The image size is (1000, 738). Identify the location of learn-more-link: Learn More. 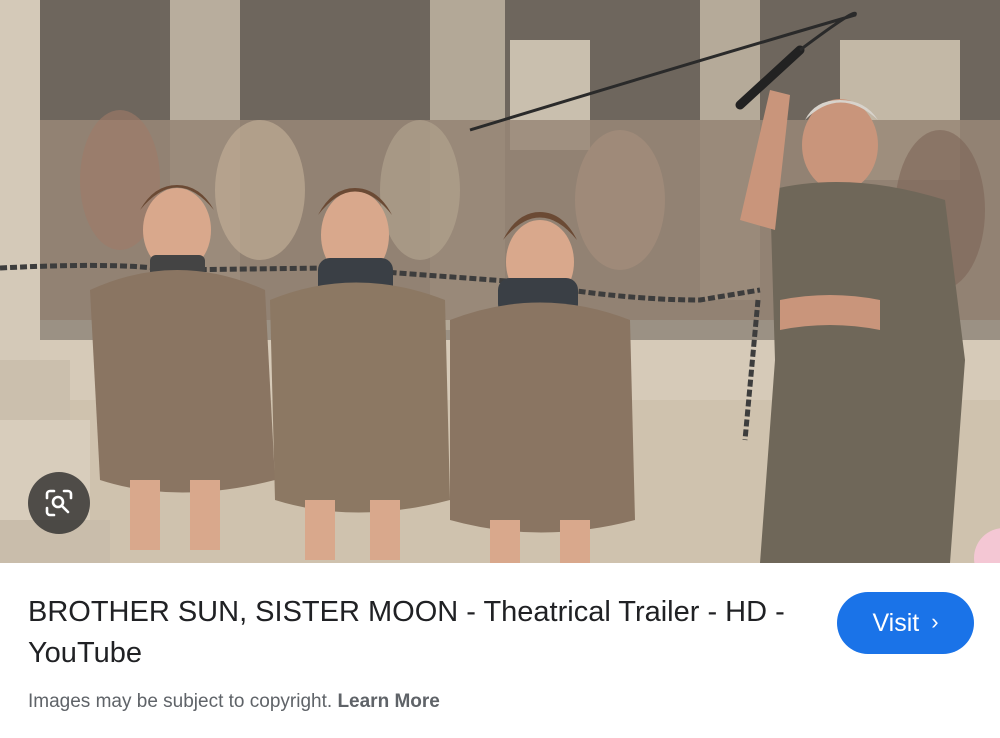
(388, 701).